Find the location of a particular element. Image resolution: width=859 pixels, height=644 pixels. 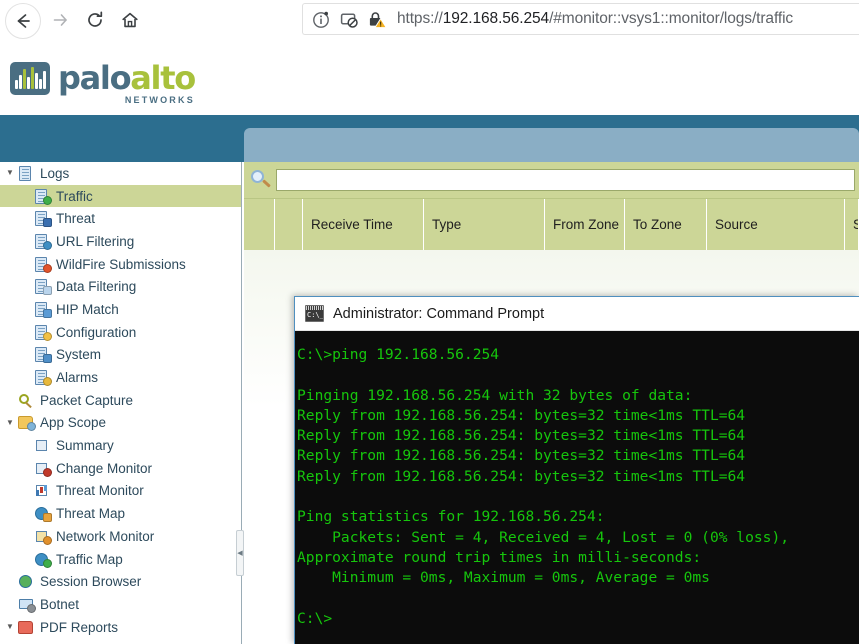

log-filter-bar is located at coordinates (551, 180).